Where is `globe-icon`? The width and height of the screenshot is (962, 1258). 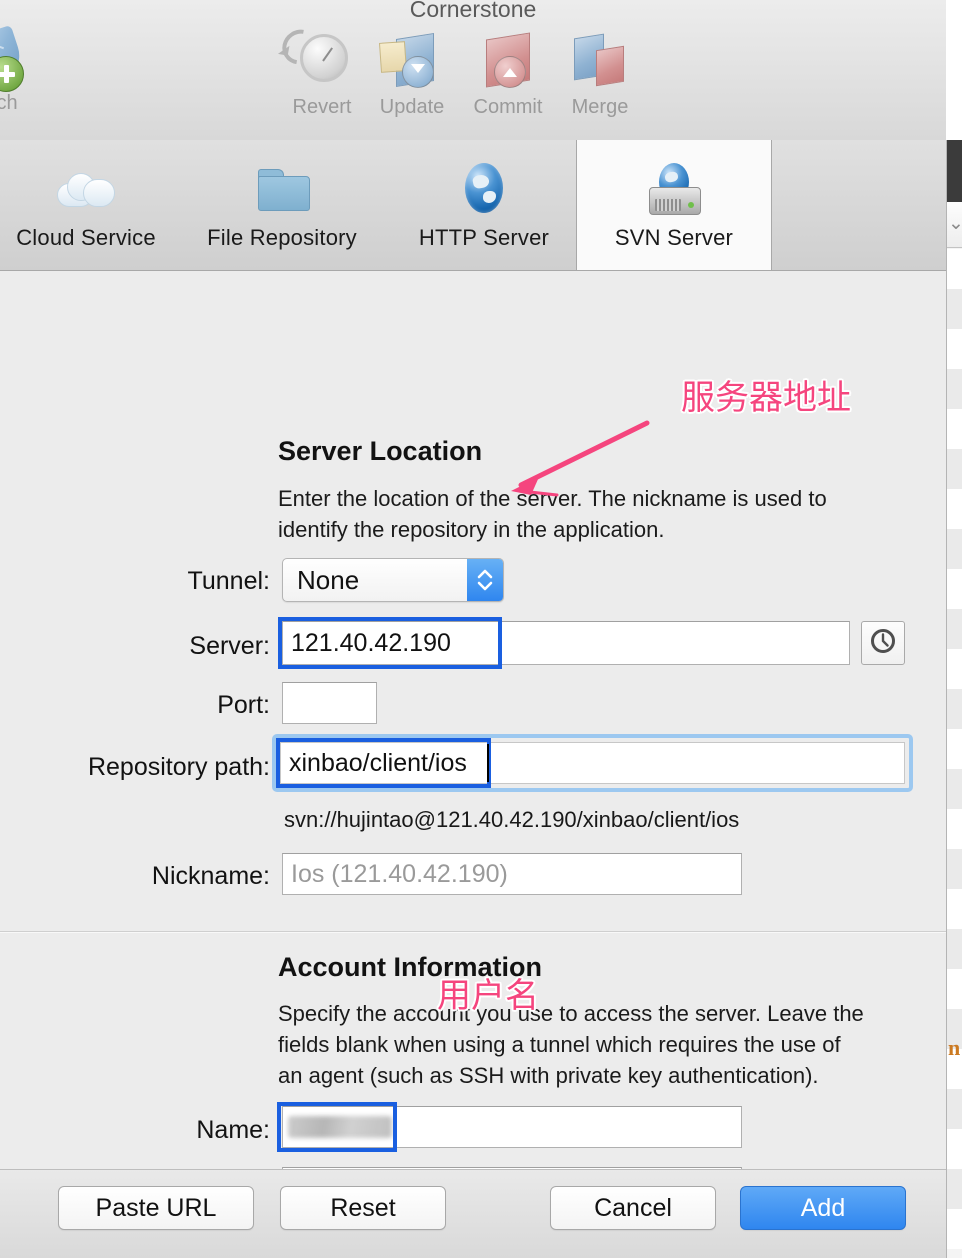 globe-icon is located at coordinates (484, 188).